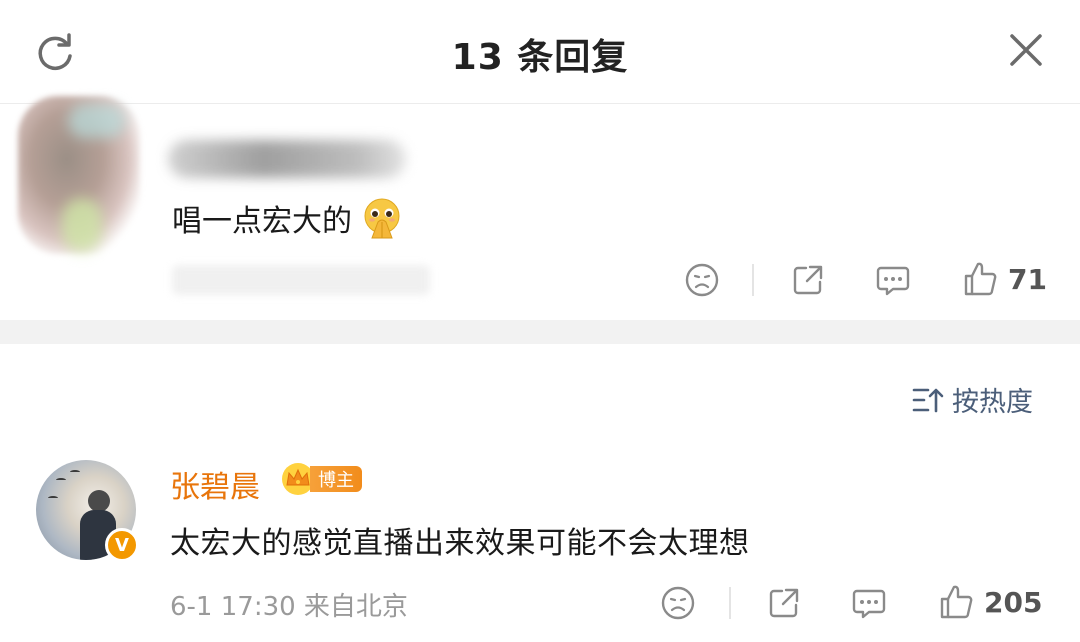 The image size is (1080, 642). Describe the element at coordinates (289, 607) in the screenshot. I see `reply-meta: 6-1 17:30 来自北京` at that location.